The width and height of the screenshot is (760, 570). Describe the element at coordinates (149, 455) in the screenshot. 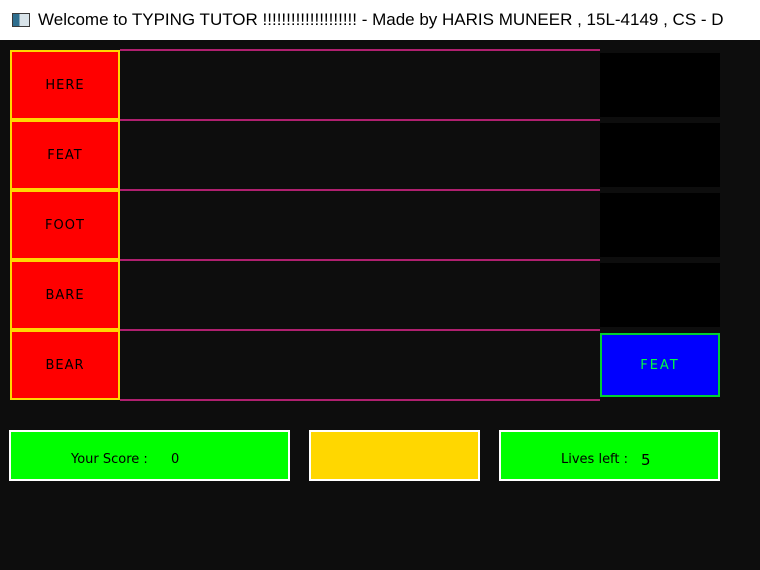

I see `score-panel: Your Score : 0` at that location.